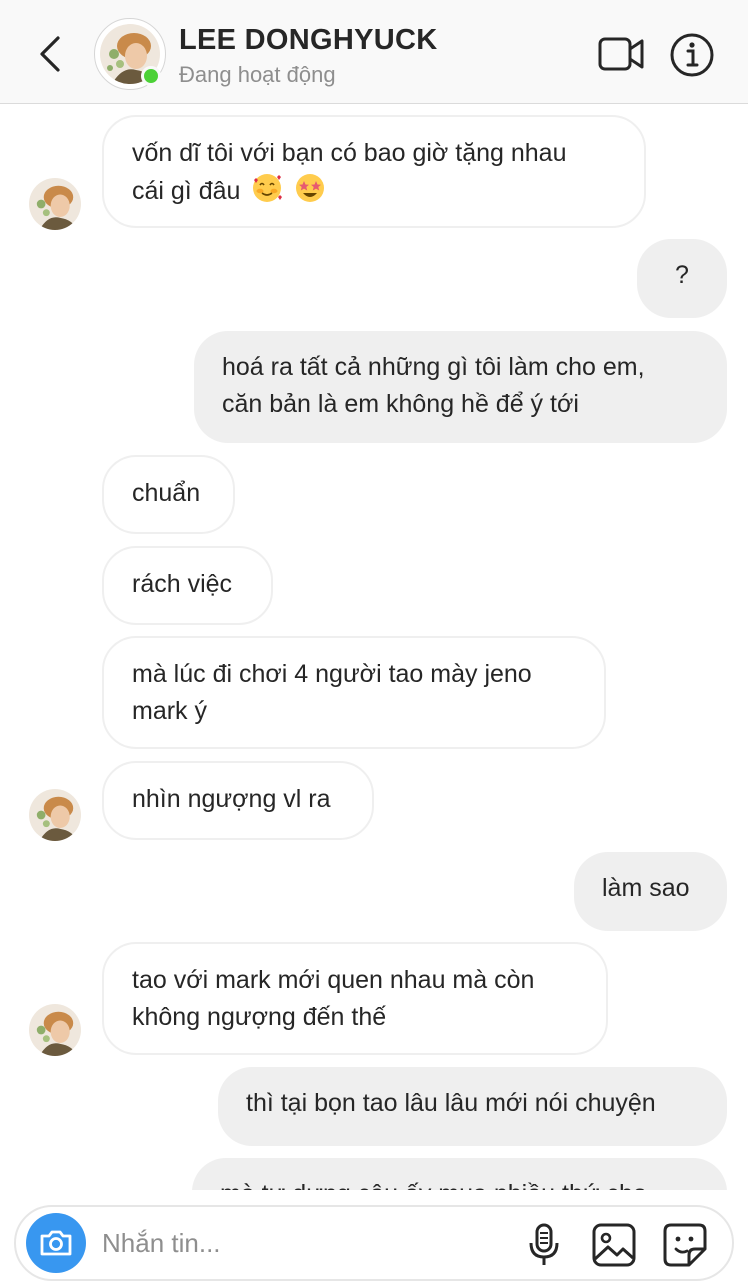  I want to click on video-camera-icon, so click(621, 54).